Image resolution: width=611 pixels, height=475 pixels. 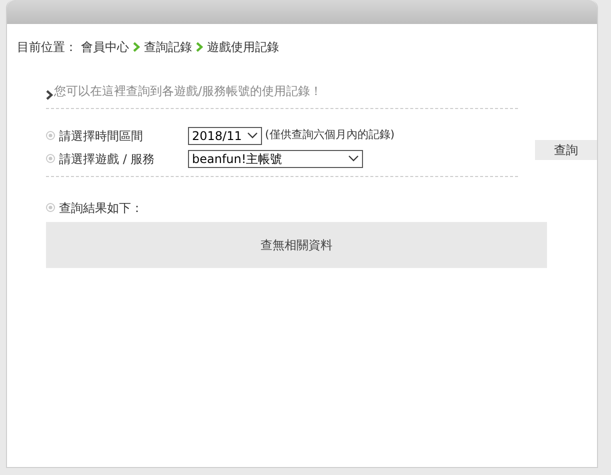 I want to click on intro-text: 您可以在這裡查詢到各遊戲/服務帳號的使用記錄！, so click(x=188, y=91).